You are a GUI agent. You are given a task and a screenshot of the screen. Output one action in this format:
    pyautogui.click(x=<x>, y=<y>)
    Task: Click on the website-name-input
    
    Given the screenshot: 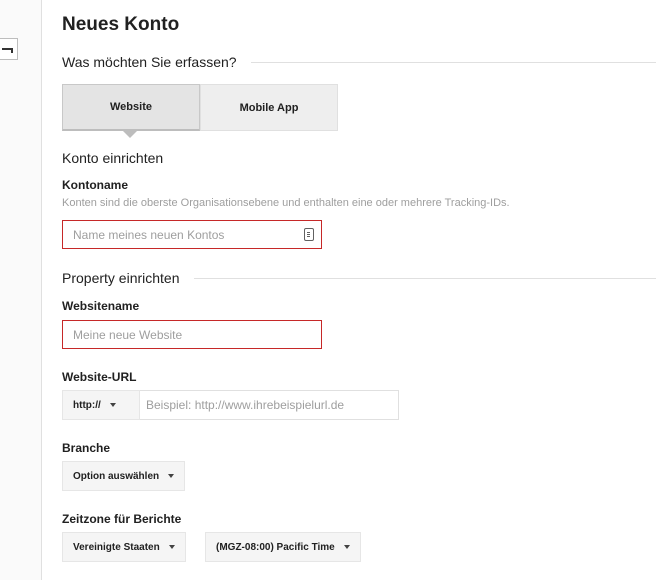 What is the action you would take?
    pyautogui.click(x=192, y=334)
    